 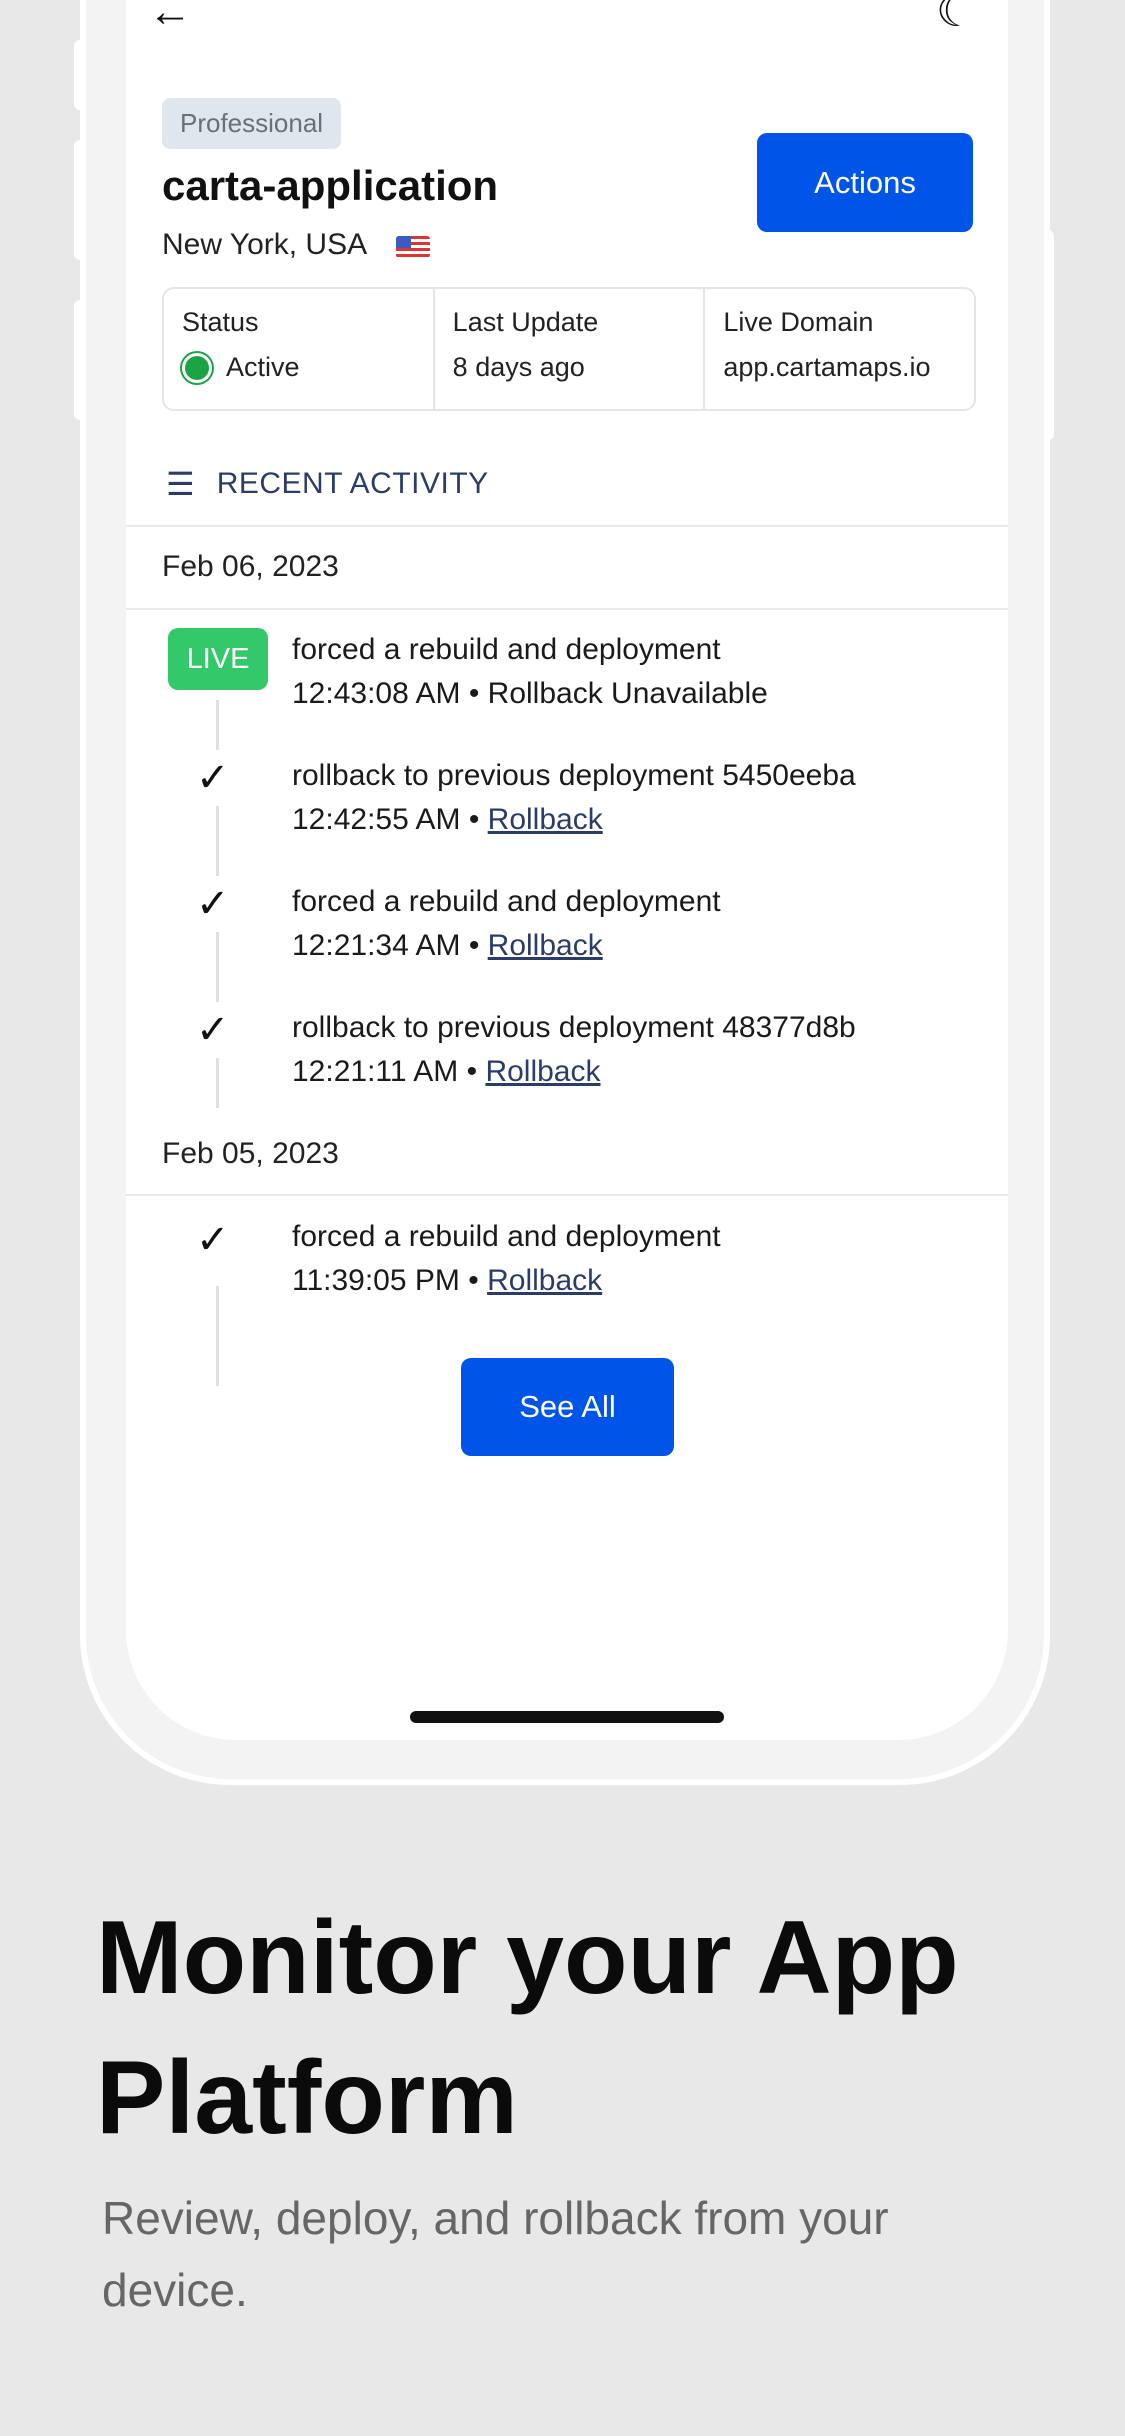 I want to click on status-dot-icon, so click(x=197, y=367).